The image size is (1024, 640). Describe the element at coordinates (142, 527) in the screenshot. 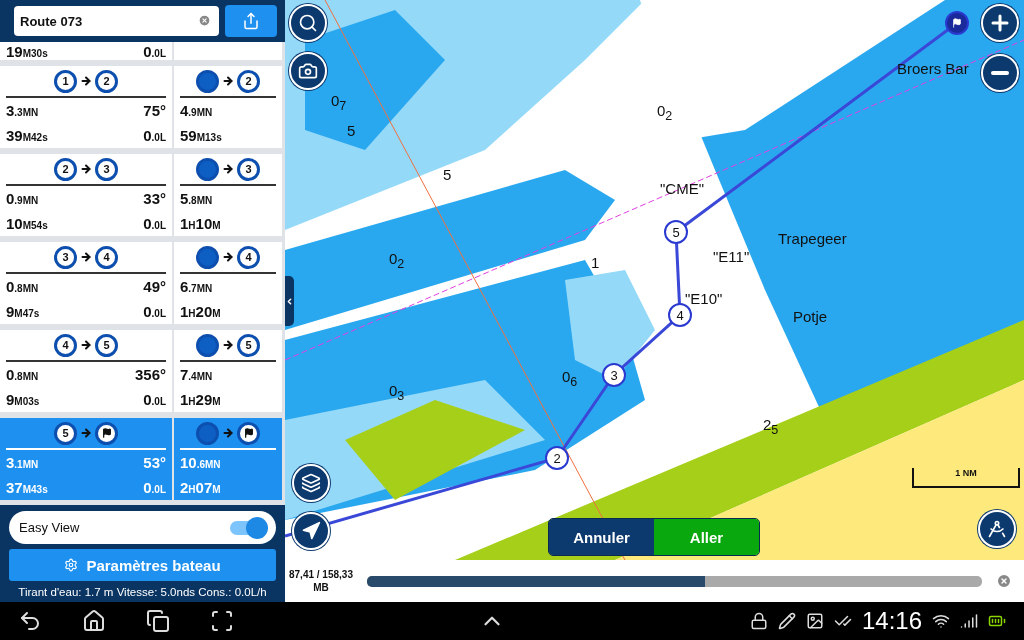

I see `easy-view-toggle: Easy View` at that location.